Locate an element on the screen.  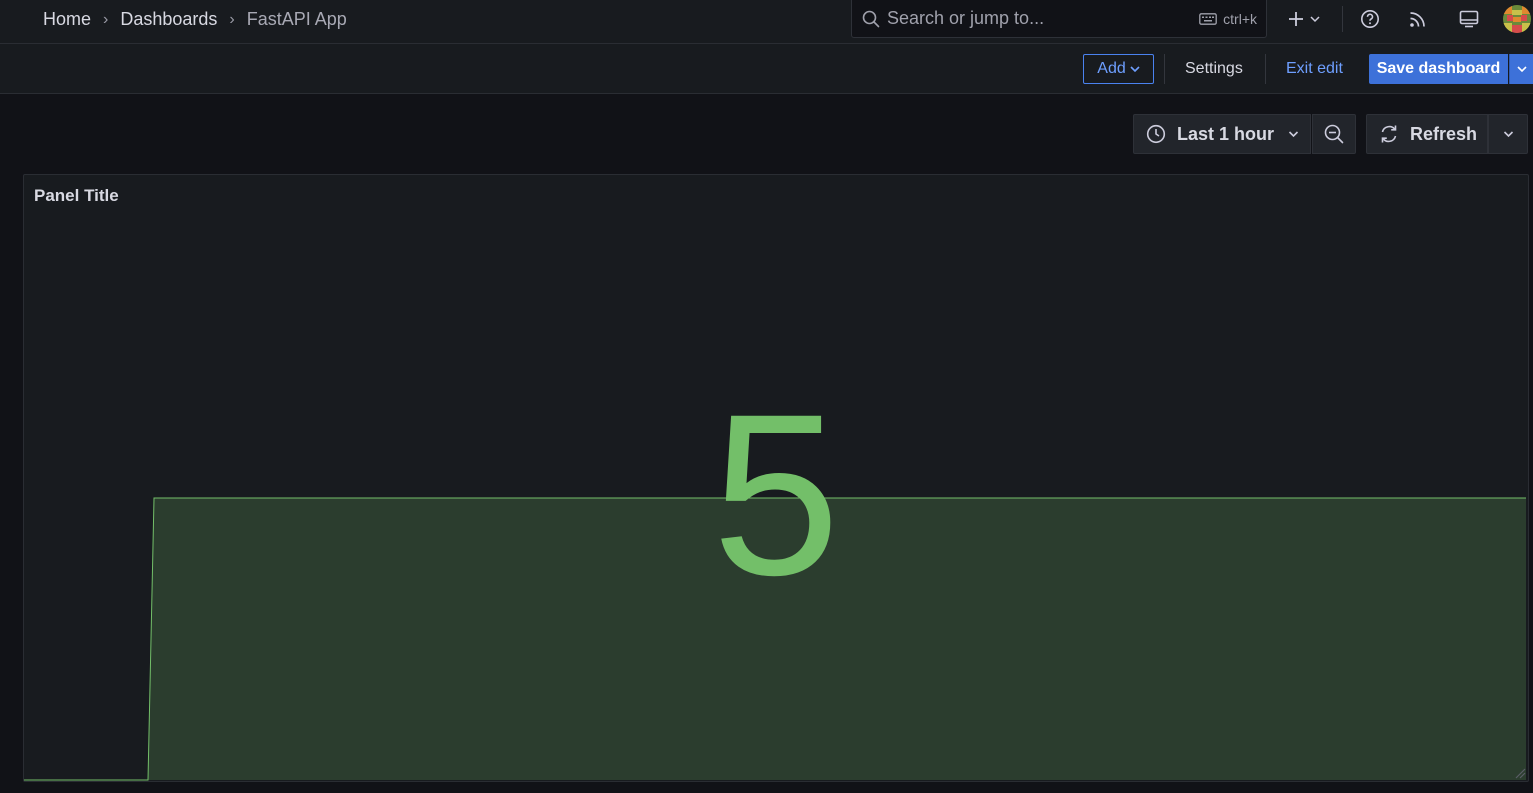
settings-button: Settings is located at coordinates (1214, 69).